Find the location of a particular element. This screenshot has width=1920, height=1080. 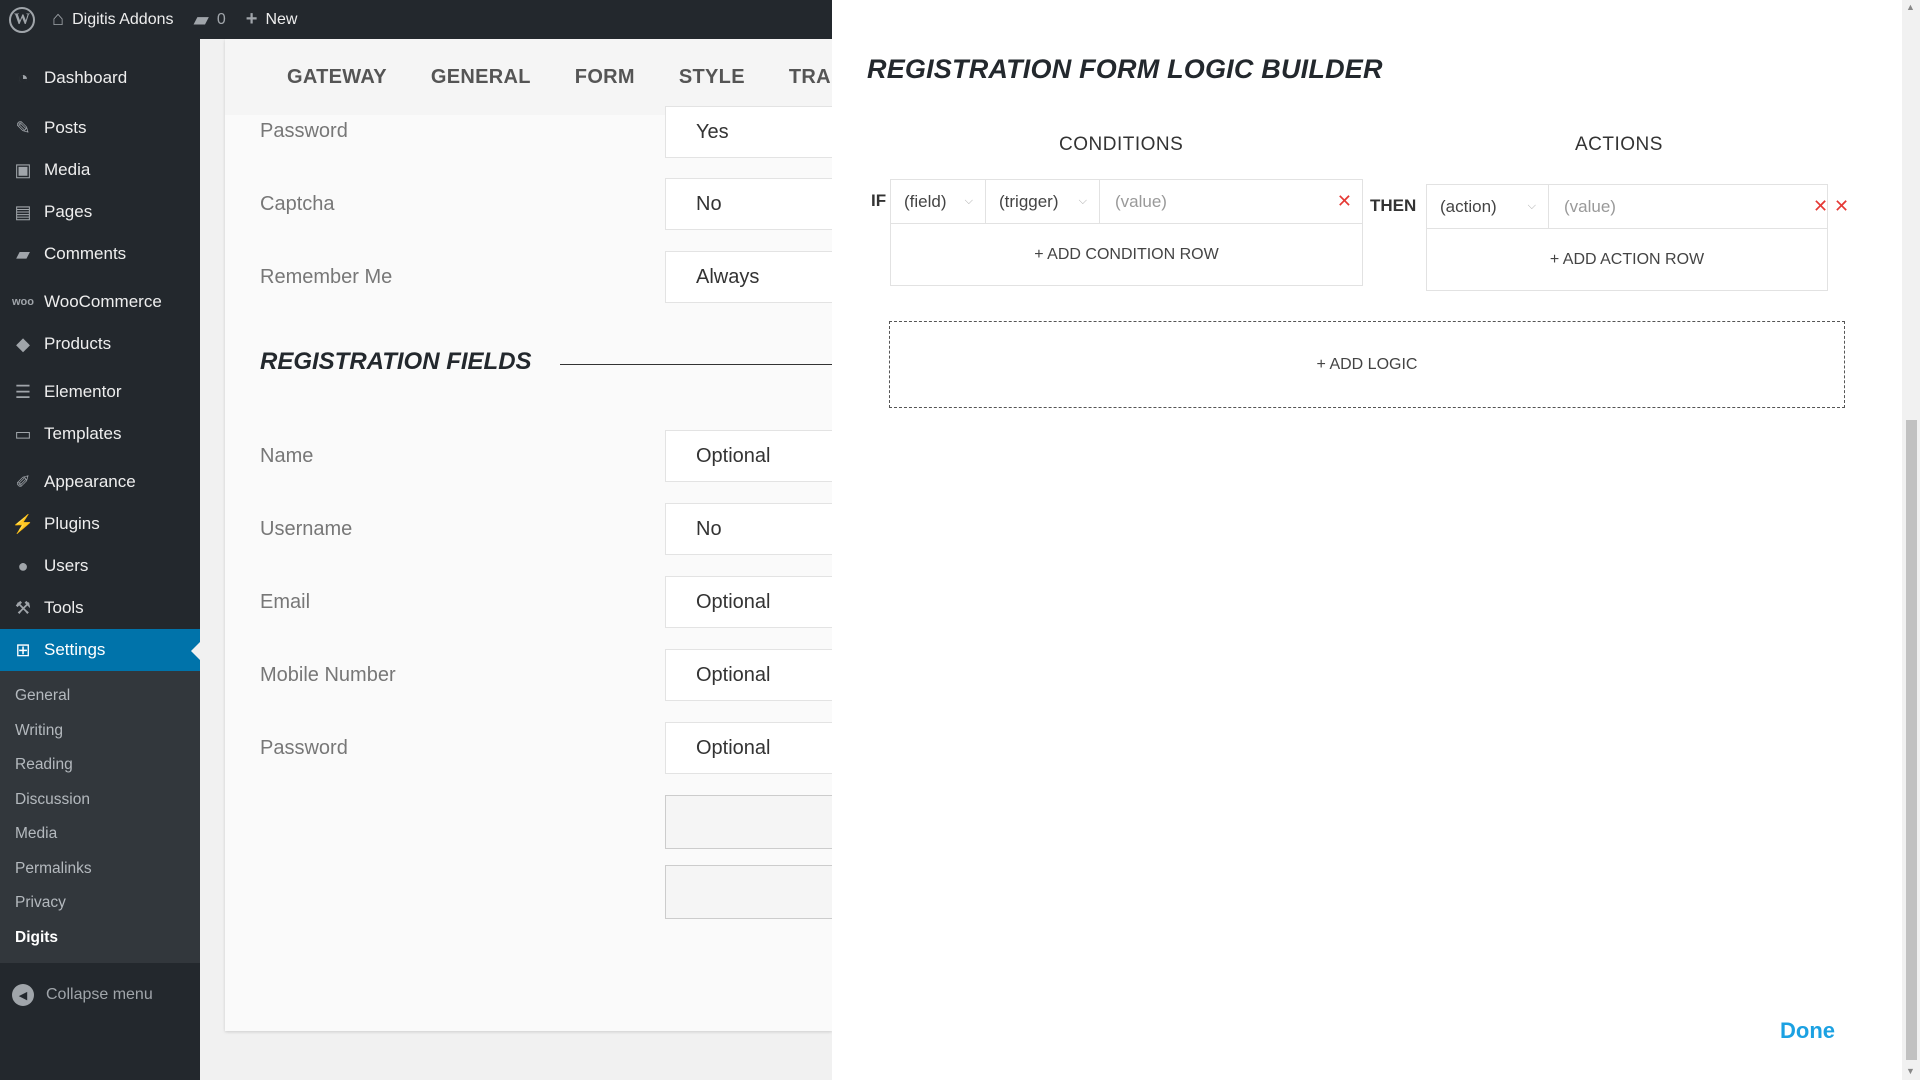

username-field-label: Username is located at coordinates (306, 529).